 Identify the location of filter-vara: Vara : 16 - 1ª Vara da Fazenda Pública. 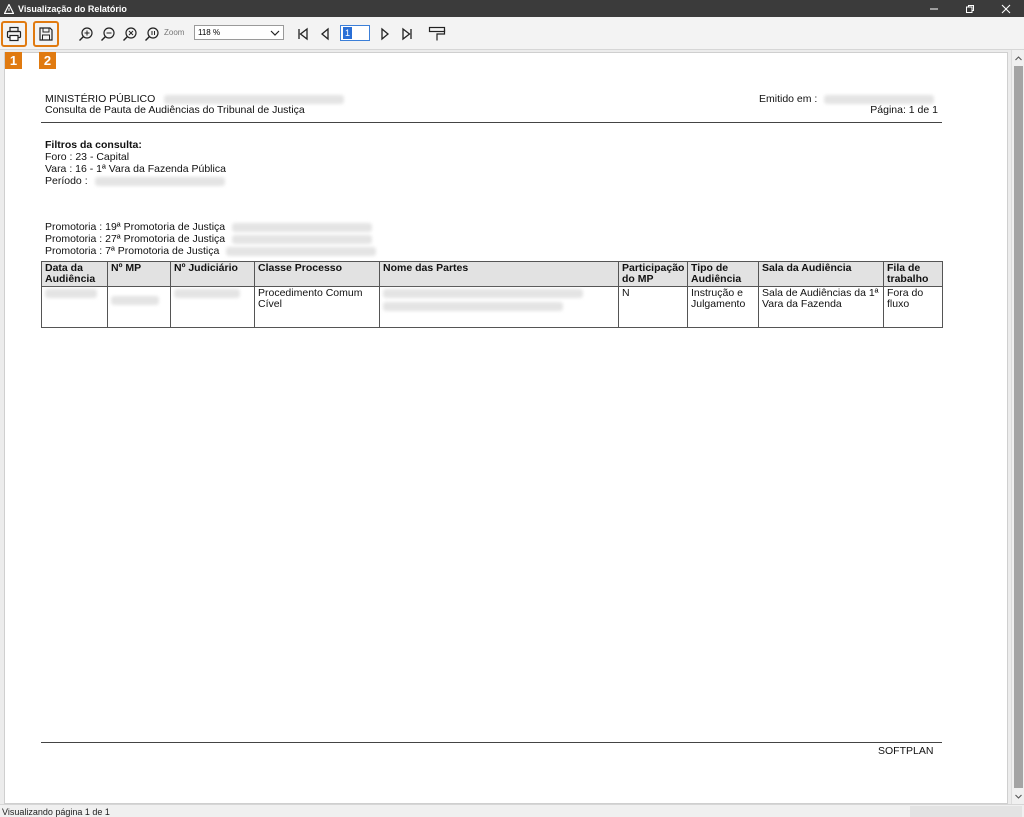
(135, 169).